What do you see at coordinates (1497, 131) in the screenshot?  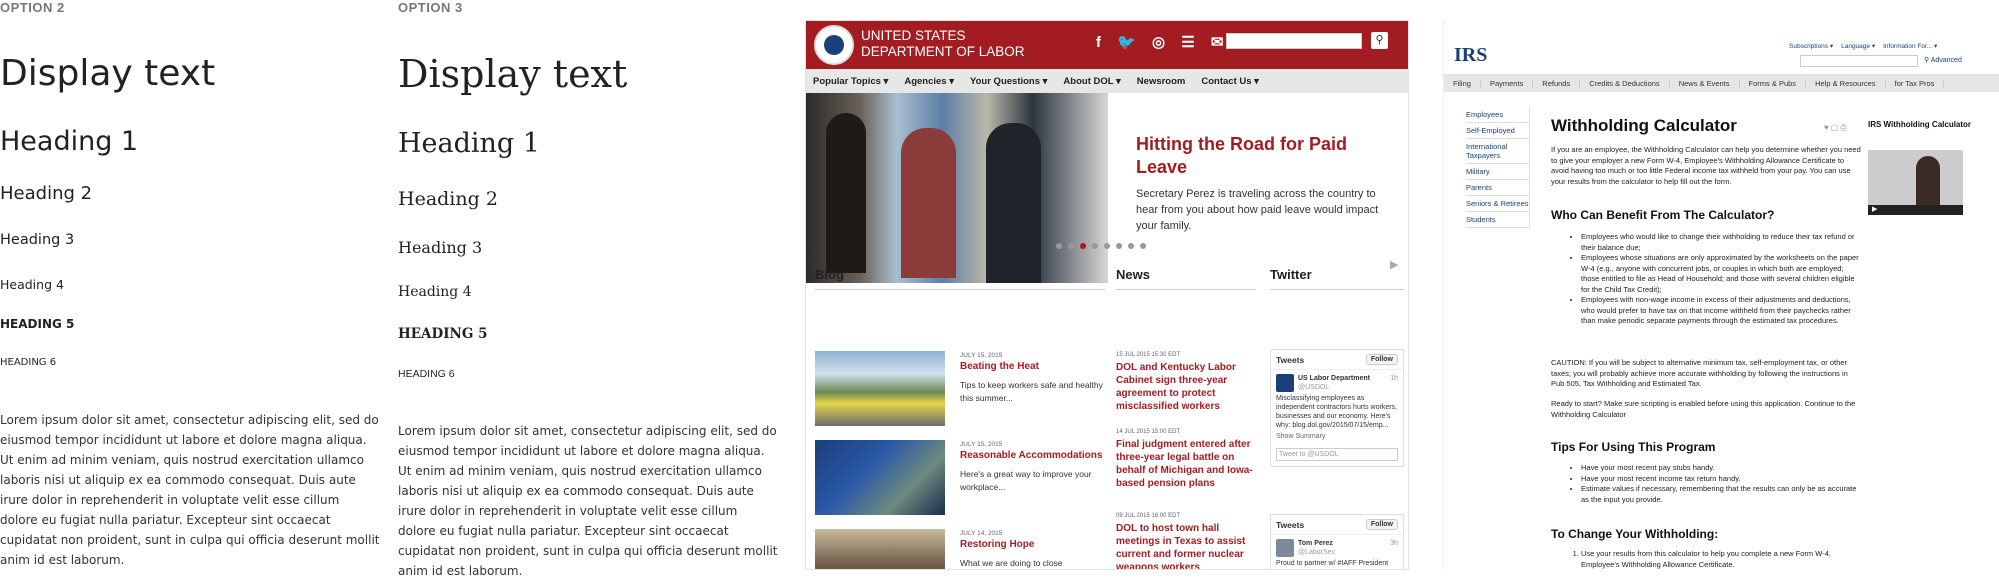 I see `sidebar-item-self-employed: Self-Employed` at bounding box center [1497, 131].